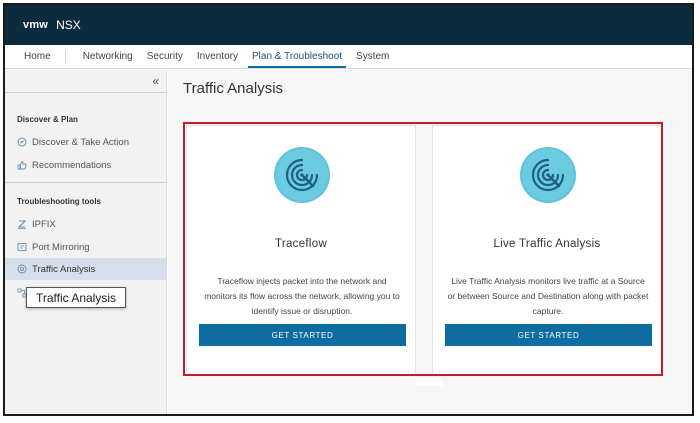 This screenshot has width=700, height=423. What do you see at coordinates (64, 269) in the screenshot?
I see `sidebar-item-label: Traffic Analysis` at bounding box center [64, 269].